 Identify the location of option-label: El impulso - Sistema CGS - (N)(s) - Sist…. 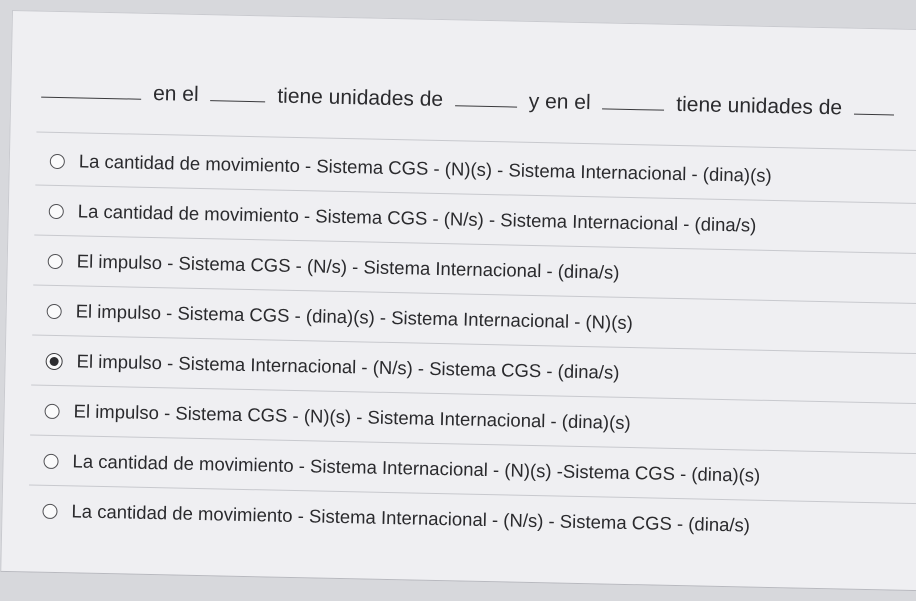
(352, 417).